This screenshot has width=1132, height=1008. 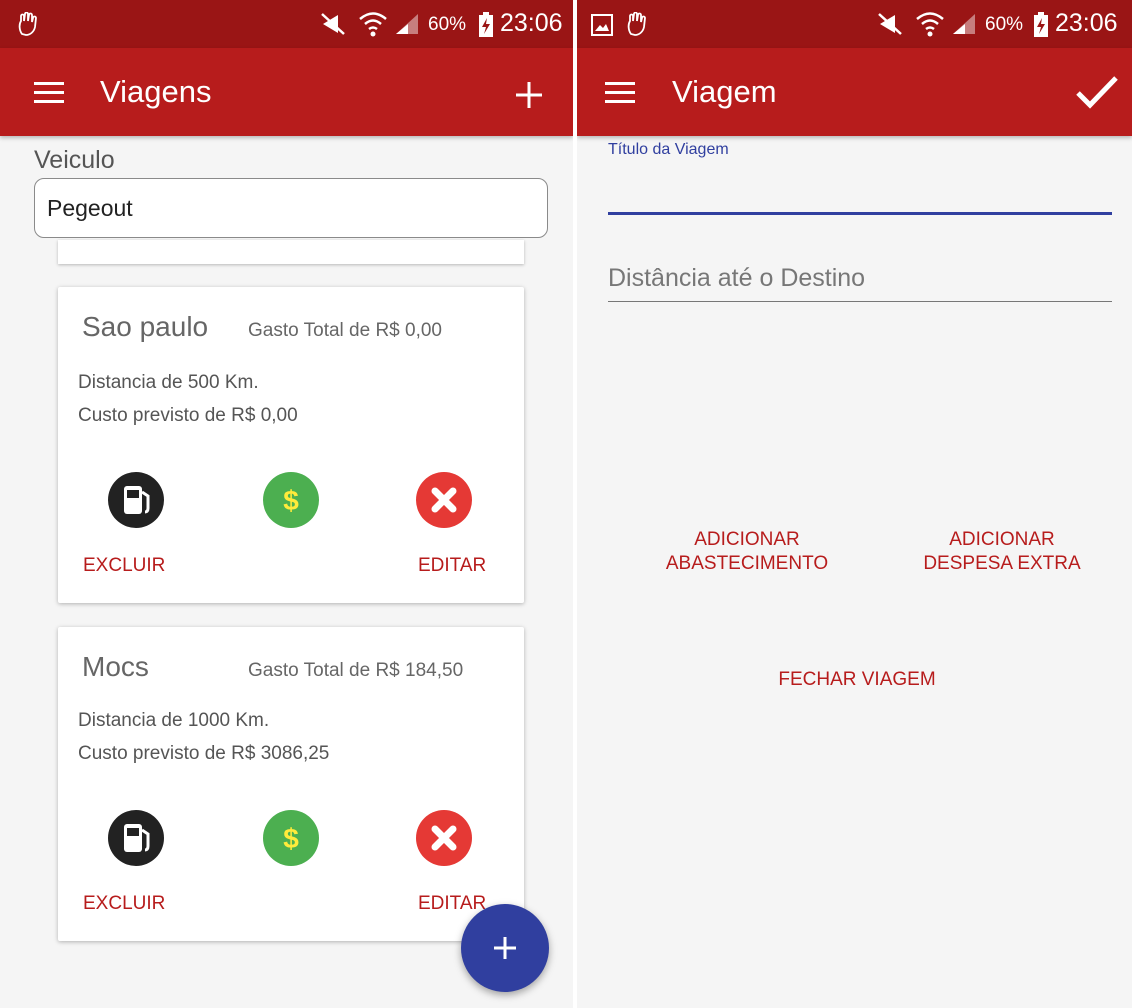 What do you see at coordinates (291, 252) in the screenshot?
I see `previous-card-edge` at bounding box center [291, 252].